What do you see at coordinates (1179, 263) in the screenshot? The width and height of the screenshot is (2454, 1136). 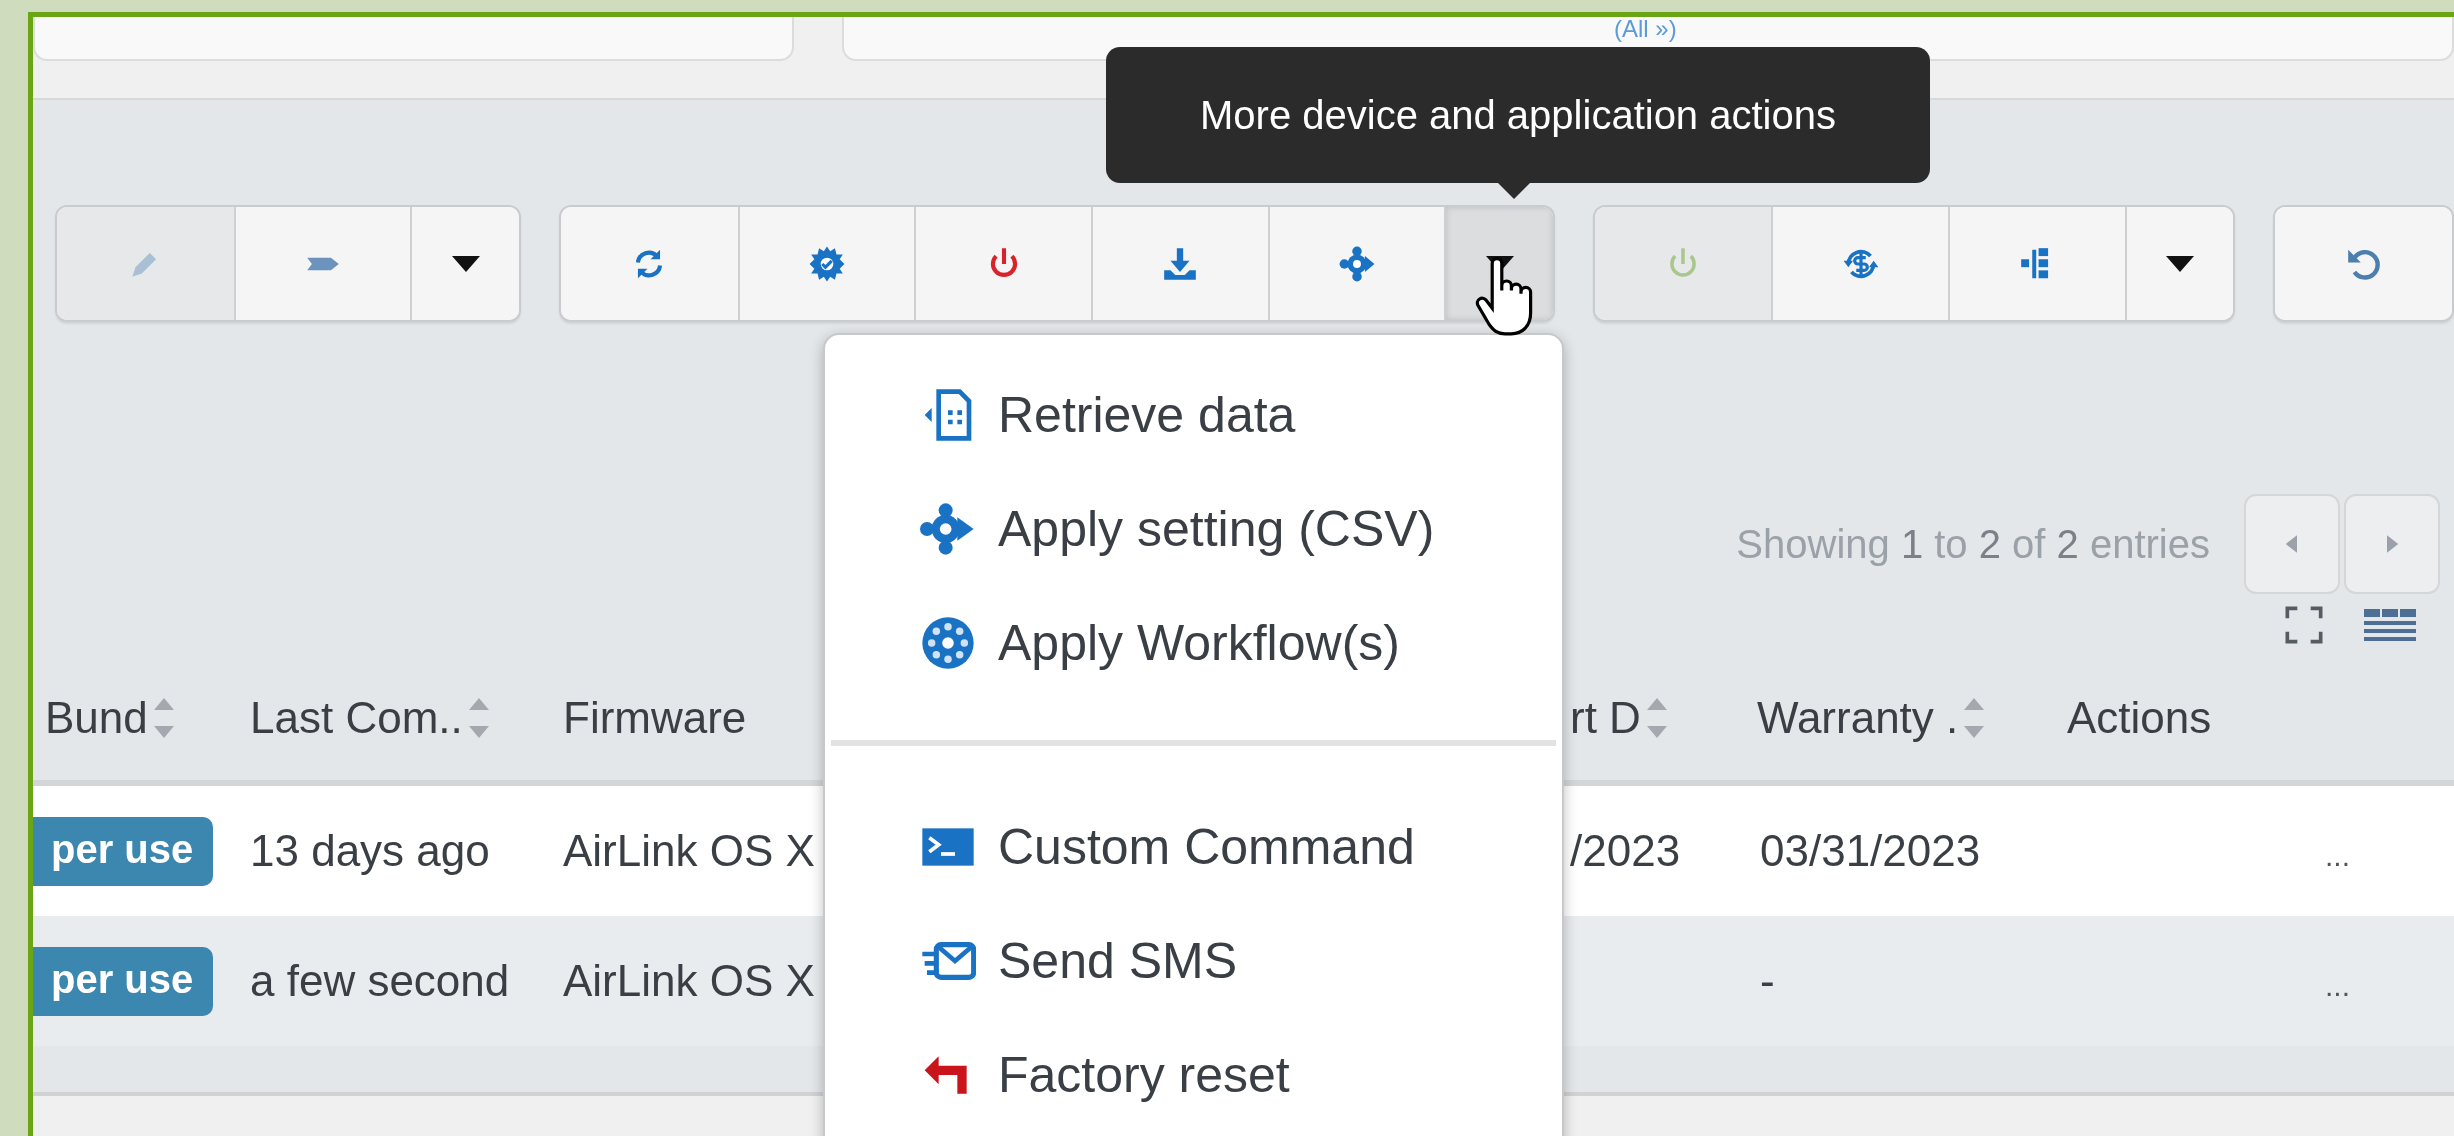 I see `download-button` at bounding box center [1179, 263].